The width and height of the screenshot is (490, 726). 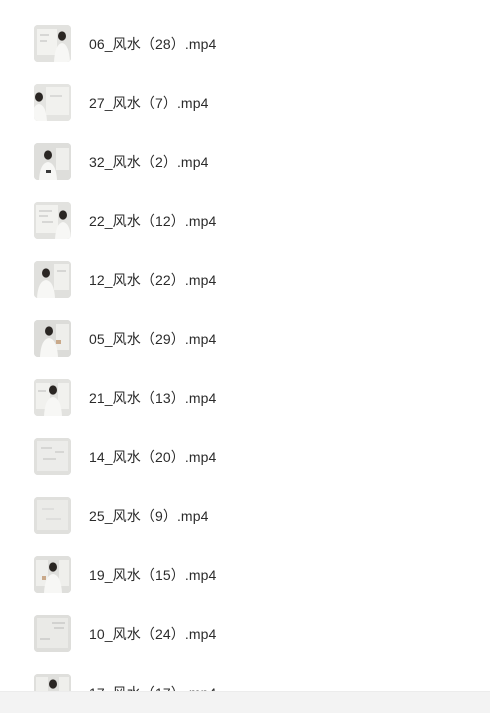 I want to click on file-name: 05_风水（29）.mp4, so click(x=153, y=339).